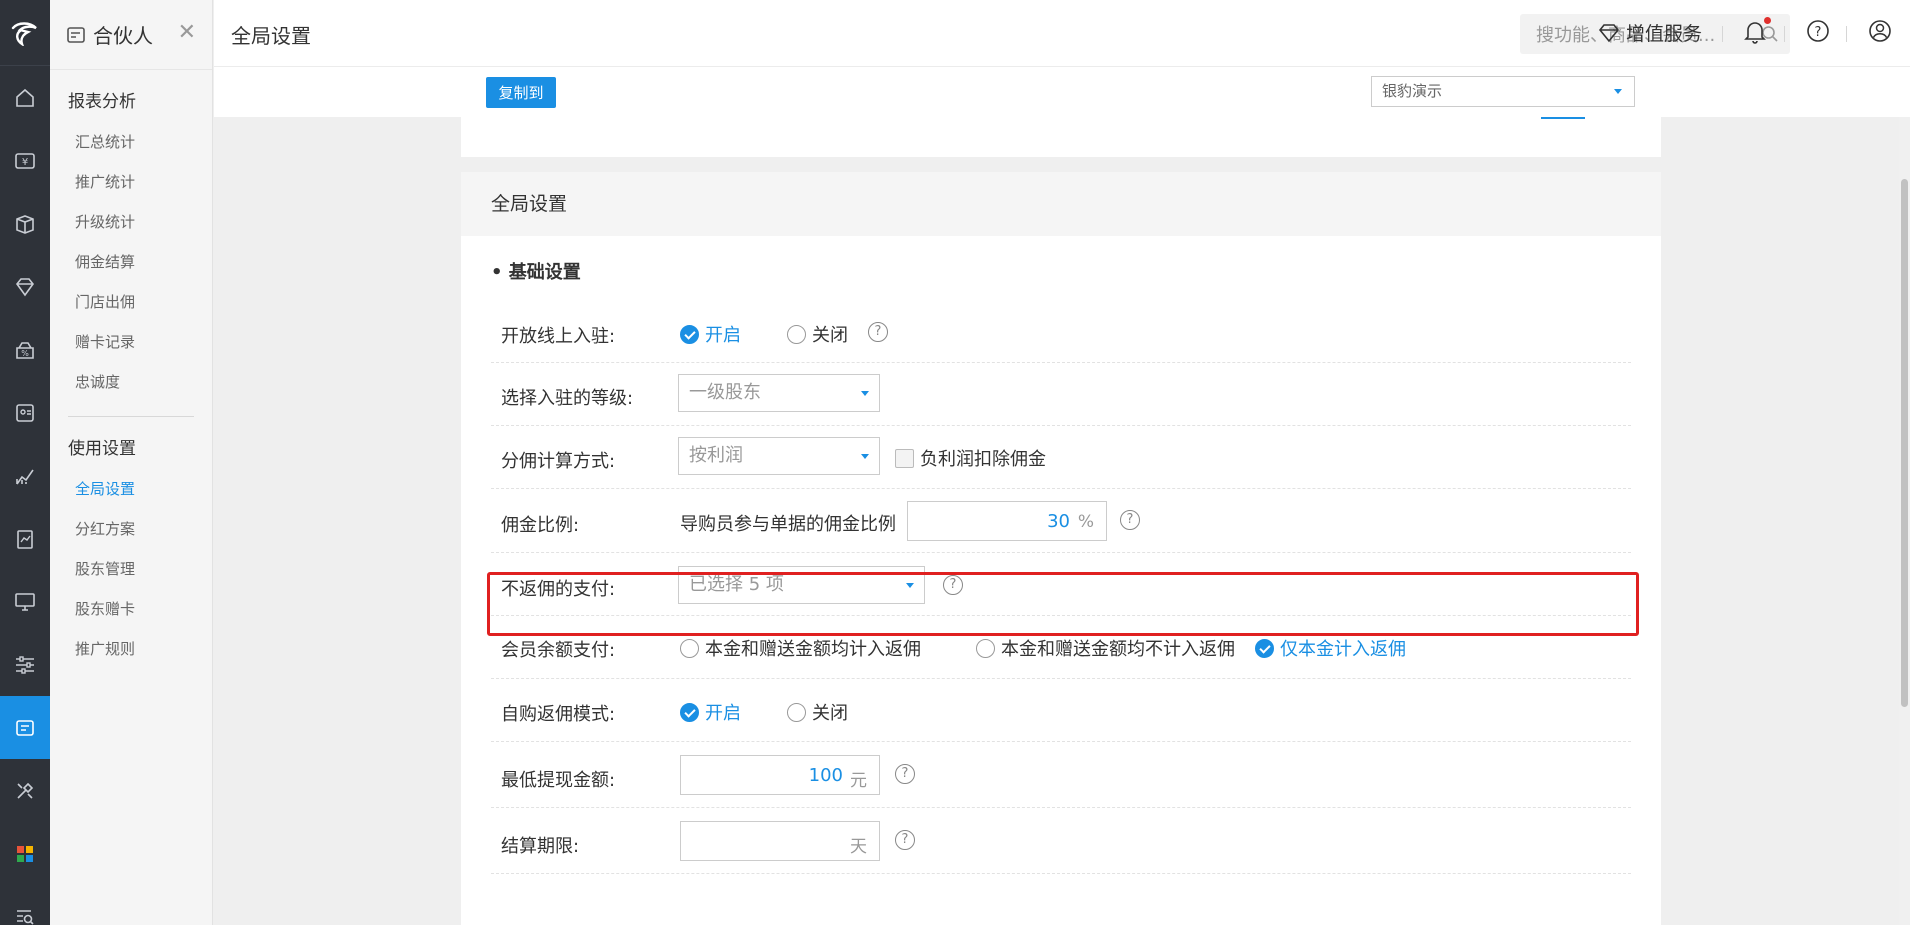 The width and height of the screenshot is (1910, 925). I want to click on radio-label: 仅本金计入返佣, so click(1343, 649).